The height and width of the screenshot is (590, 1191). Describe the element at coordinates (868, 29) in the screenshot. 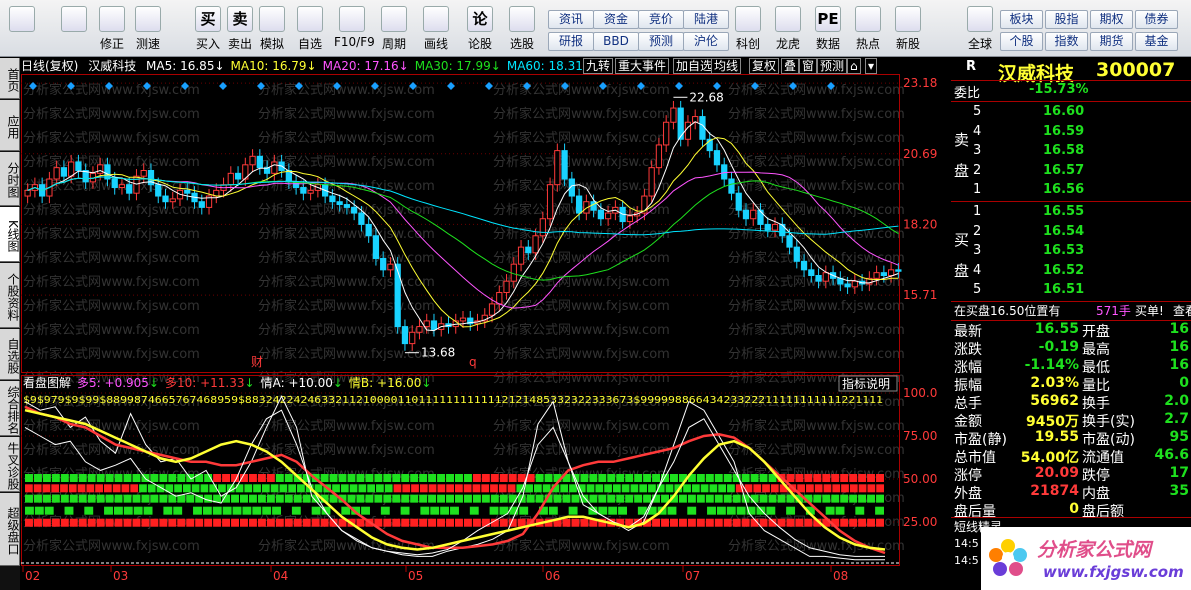

I see `toolbar-button-16: 热点` at that location.